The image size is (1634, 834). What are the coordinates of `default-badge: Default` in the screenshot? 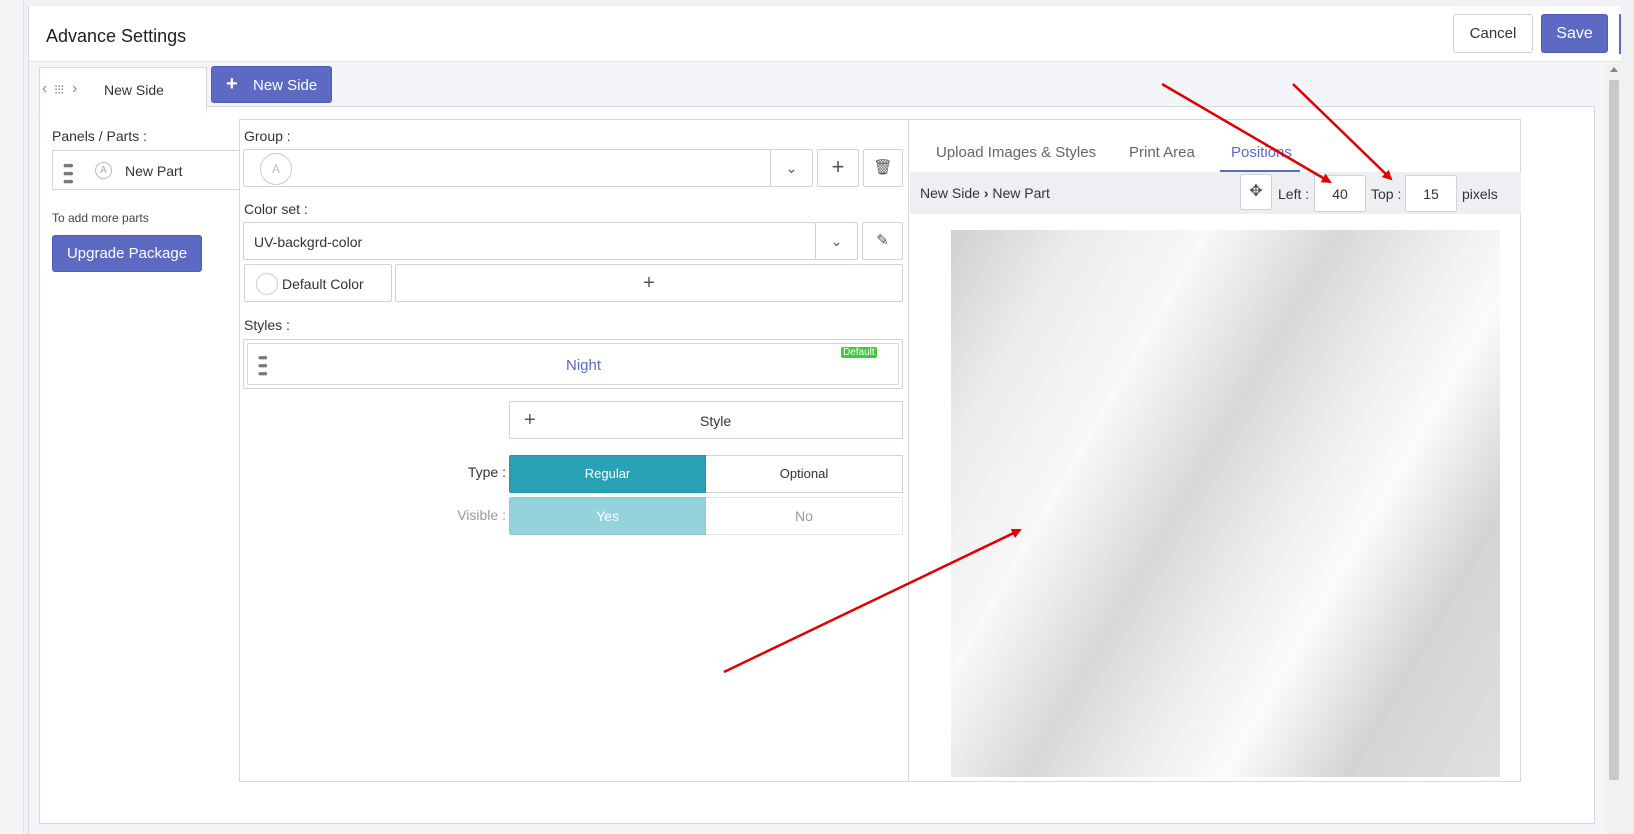 It's located at (859, 352).